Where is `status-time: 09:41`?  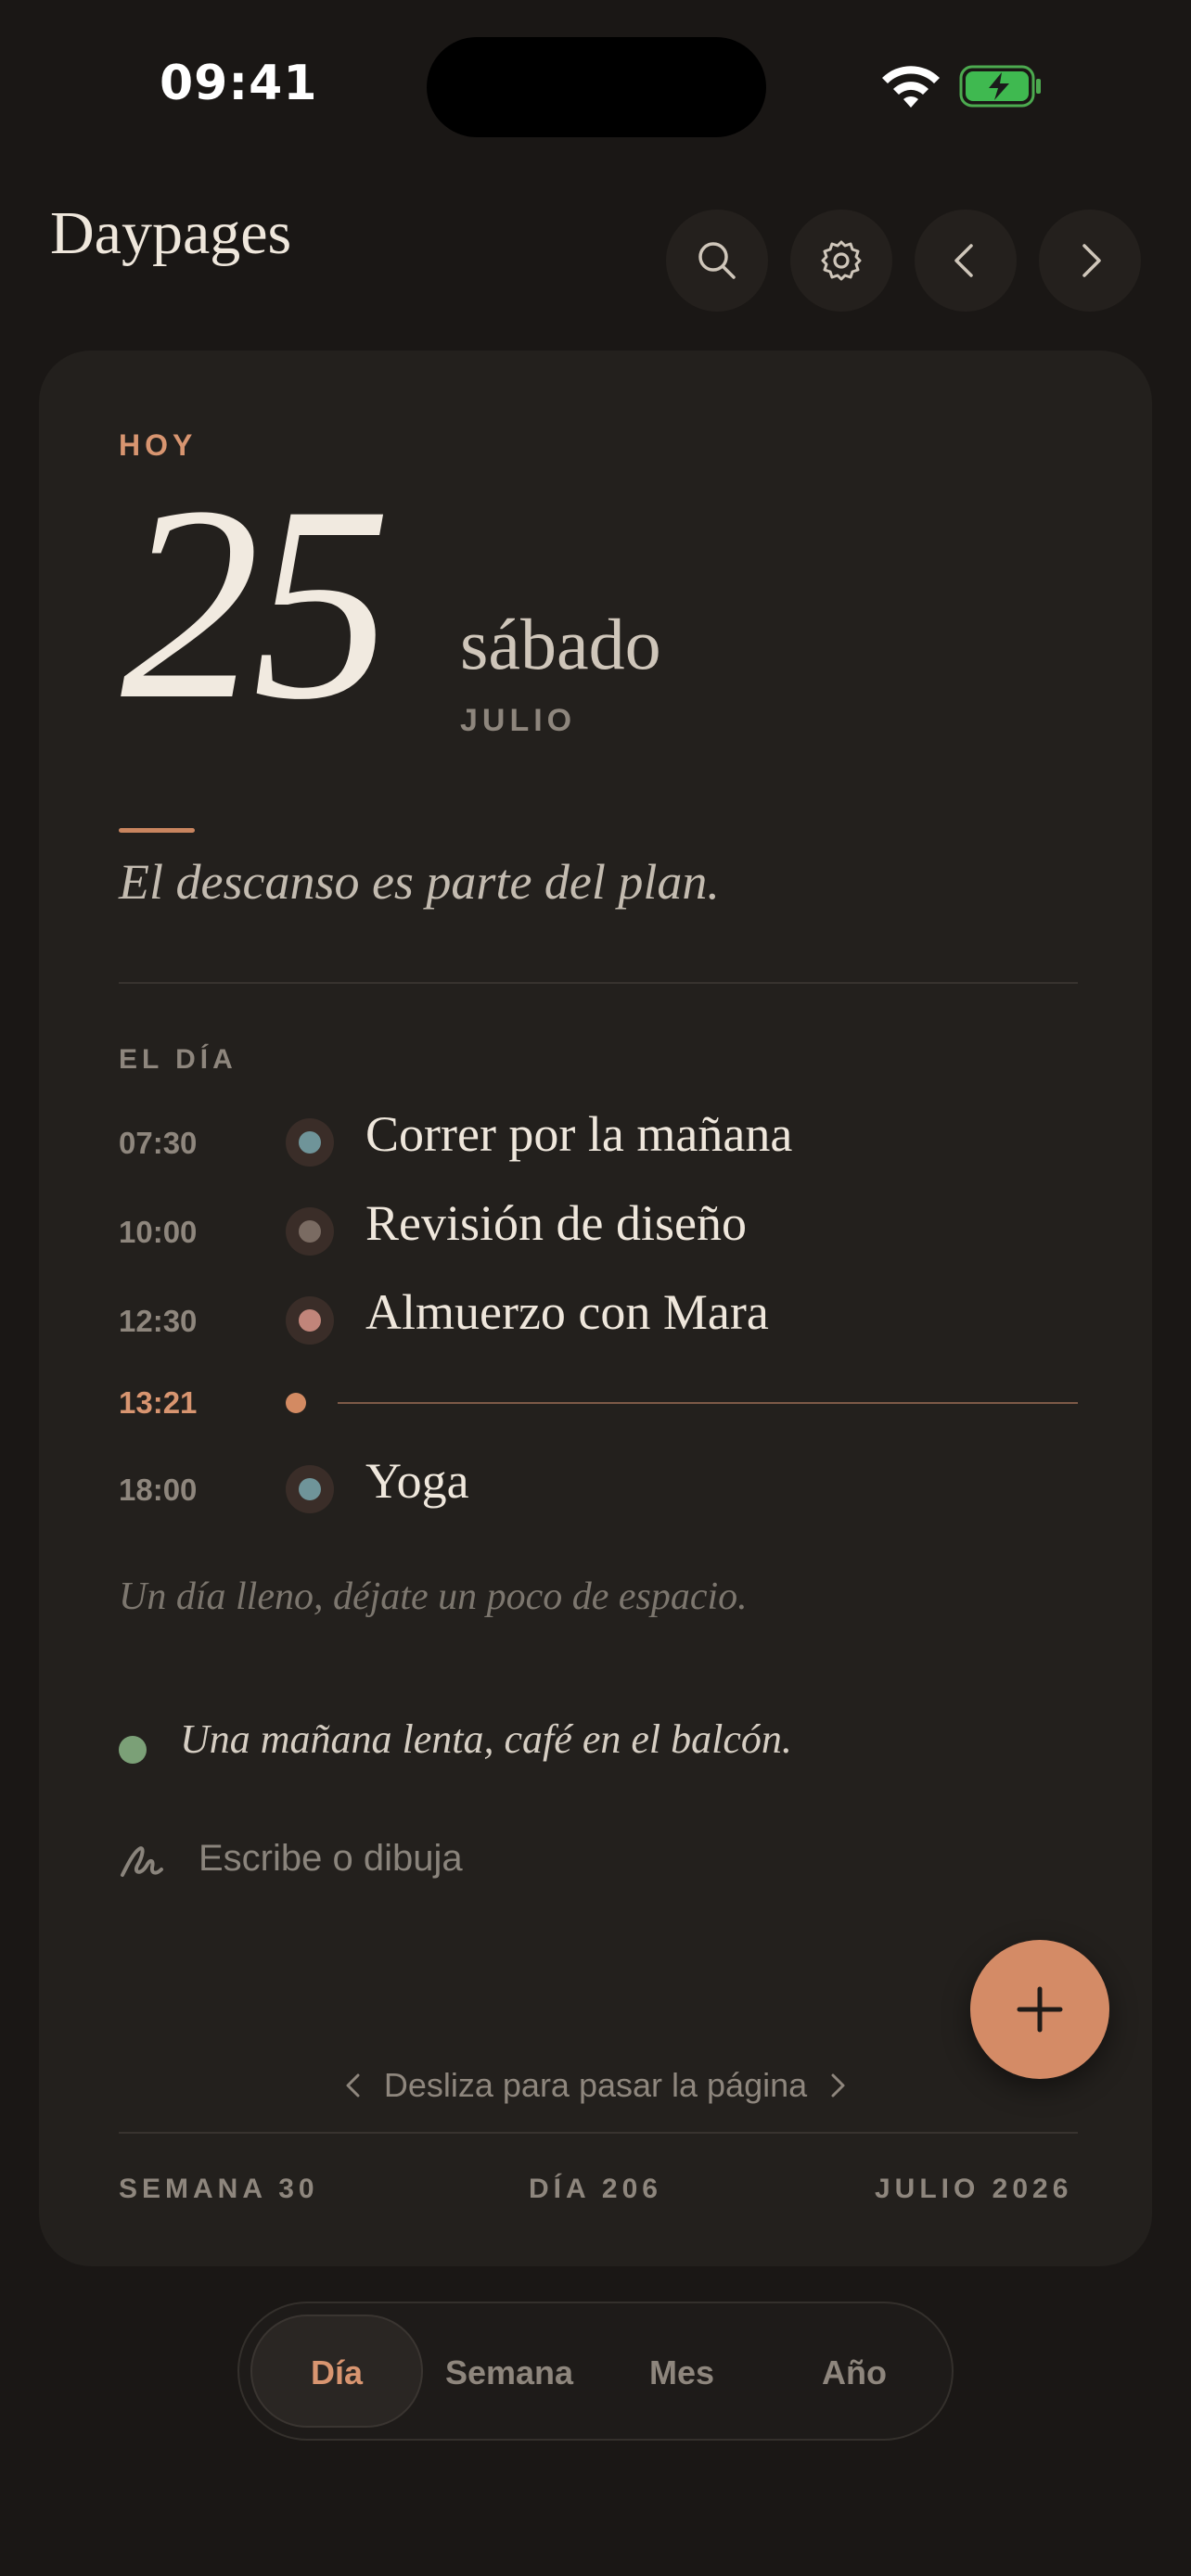
status-time: 09:41 is located at coordinates (239, 84).